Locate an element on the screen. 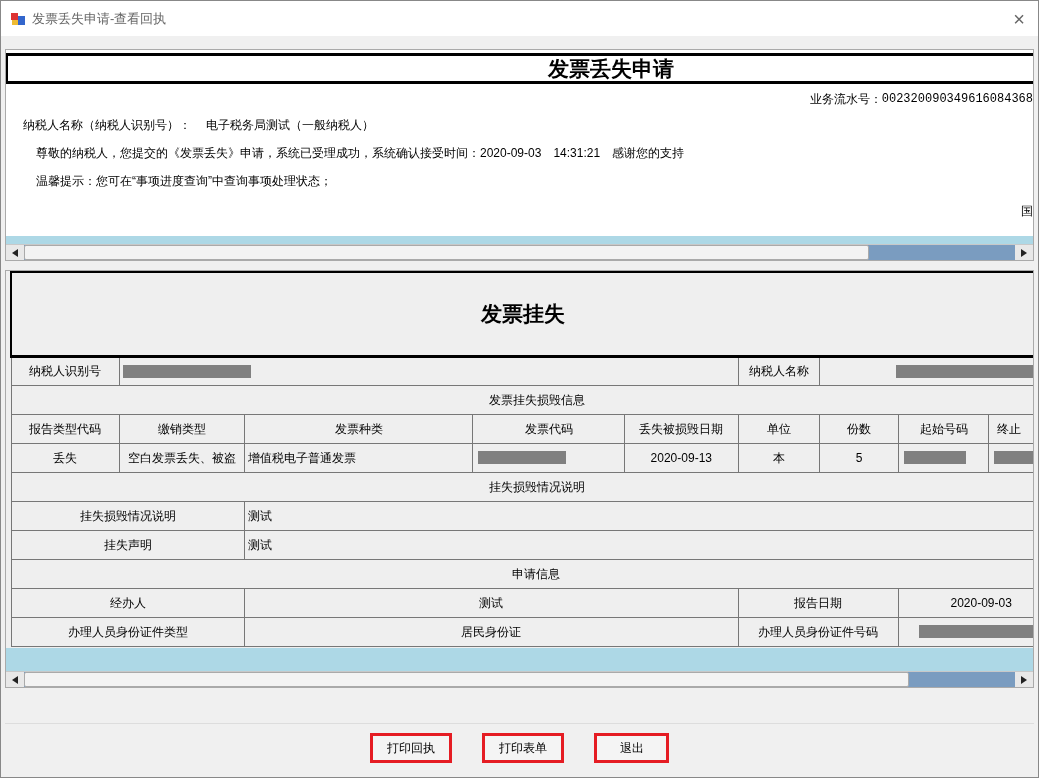 The image size is (1039, 778). table-cell: 纳税人名称 is located at coordinates (778, 370).